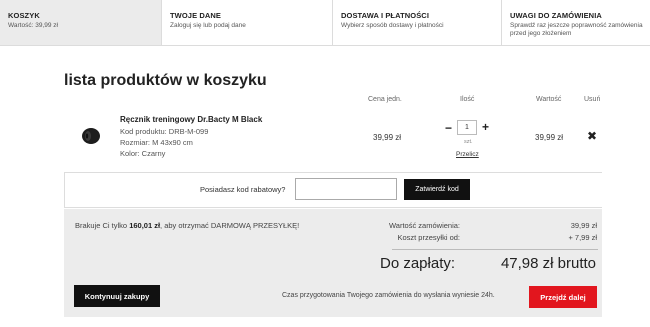  I want to click on free-shipping-text-end: , aby otrzymać DARMOWĄ PRZESYŁKĘ!, so click(230, 225).